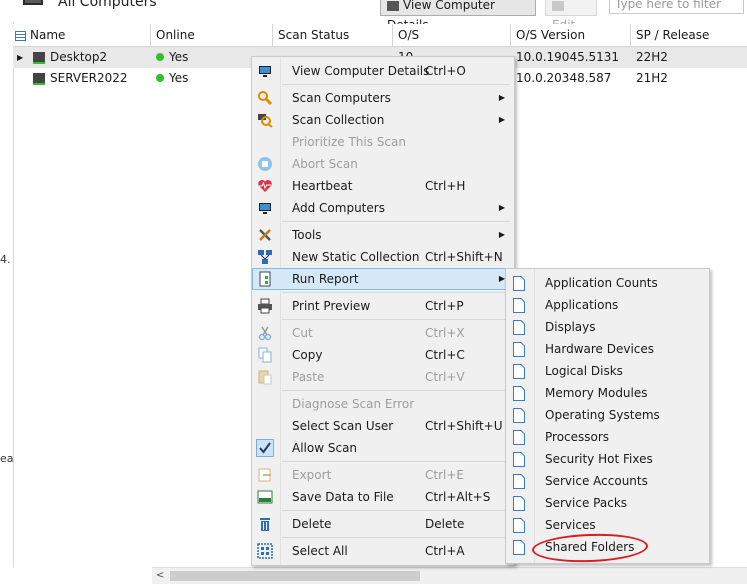 The width and height of the screenshot is (747, 584). Describe the element at coordinates (571, 16) in the screenshot. I see `edit-button: Edit` at that location.